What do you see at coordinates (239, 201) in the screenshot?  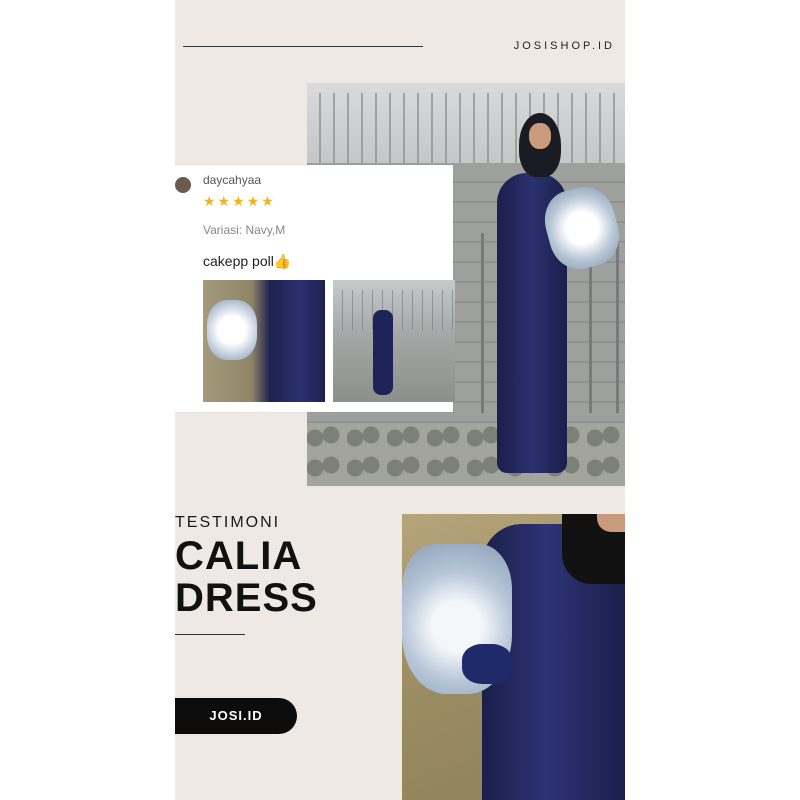 I see `rating-stars: ★★★★★` at bounding box center [239, 201].